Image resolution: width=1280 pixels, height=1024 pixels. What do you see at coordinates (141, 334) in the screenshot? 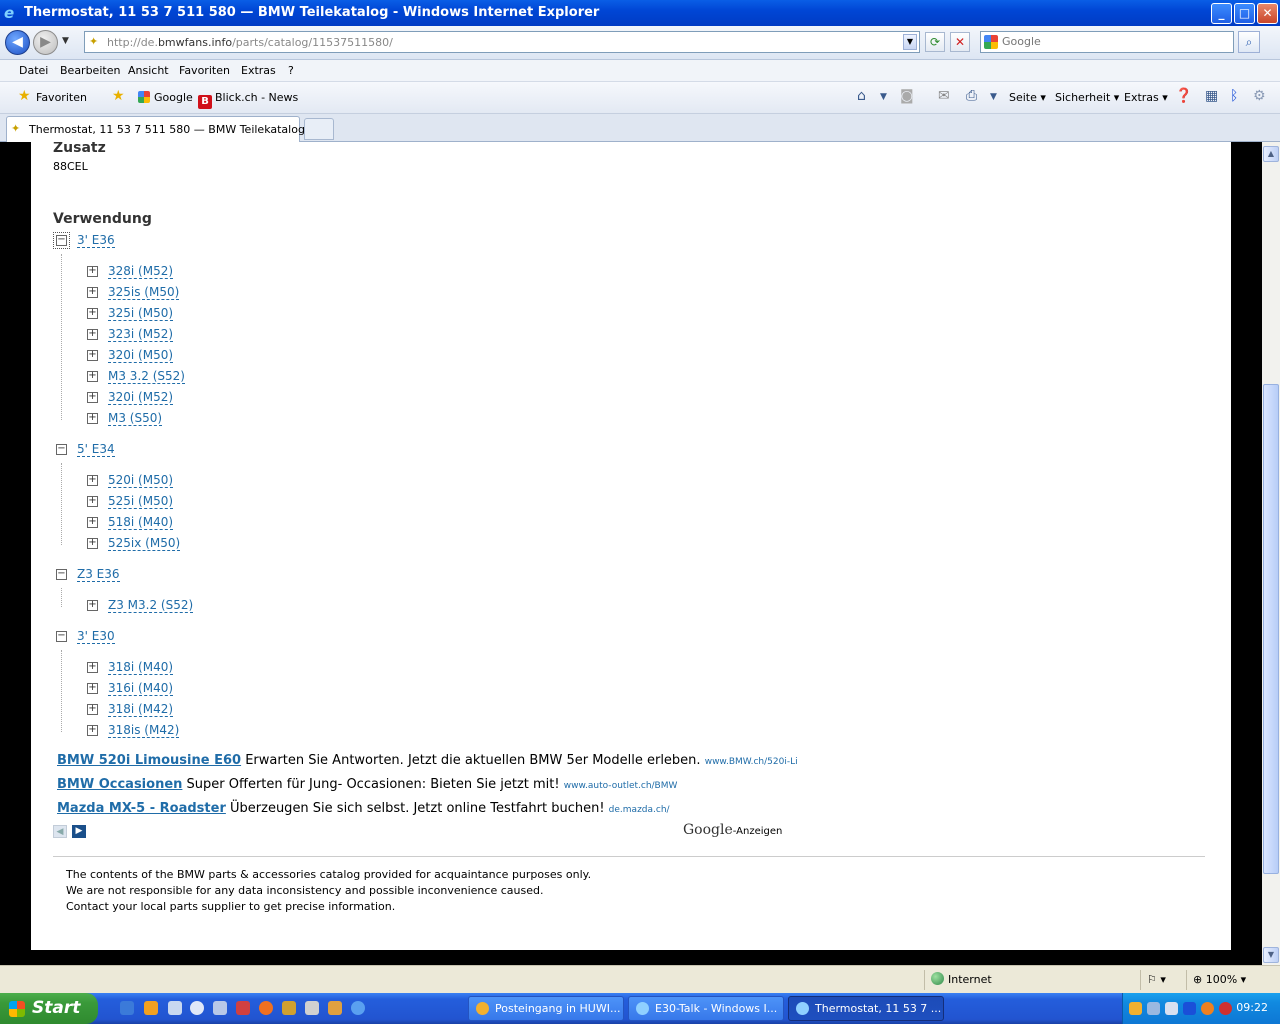
I see `tree-variant-link: 323i (M52)` at bounding box center [141, 334].